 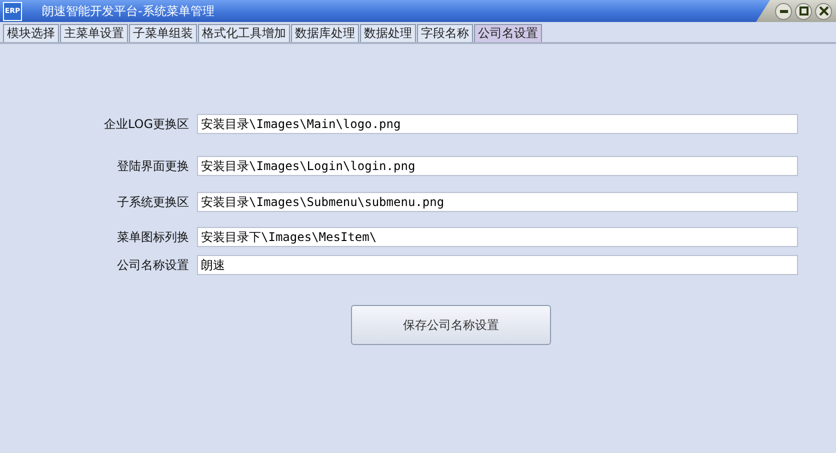 I want to click on window-title: 朗速智能开发平台-系统菜单管理, so click(x=128, y=11).